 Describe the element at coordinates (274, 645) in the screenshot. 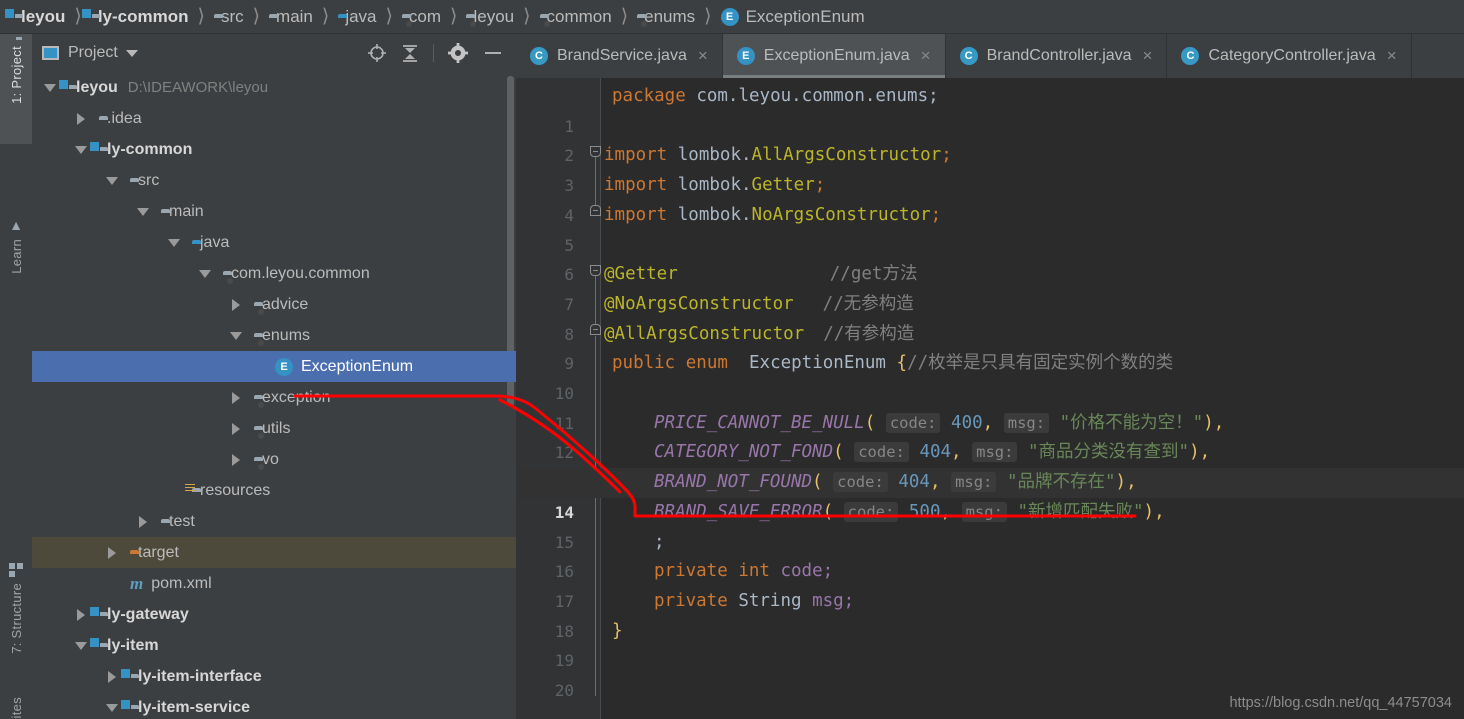

I see `tree-node-ly-item: ly-item` at that location.